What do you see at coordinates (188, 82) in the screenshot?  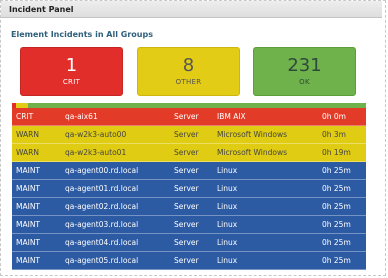 I see `other-label: OTHER` at bounding box center [188, 82].